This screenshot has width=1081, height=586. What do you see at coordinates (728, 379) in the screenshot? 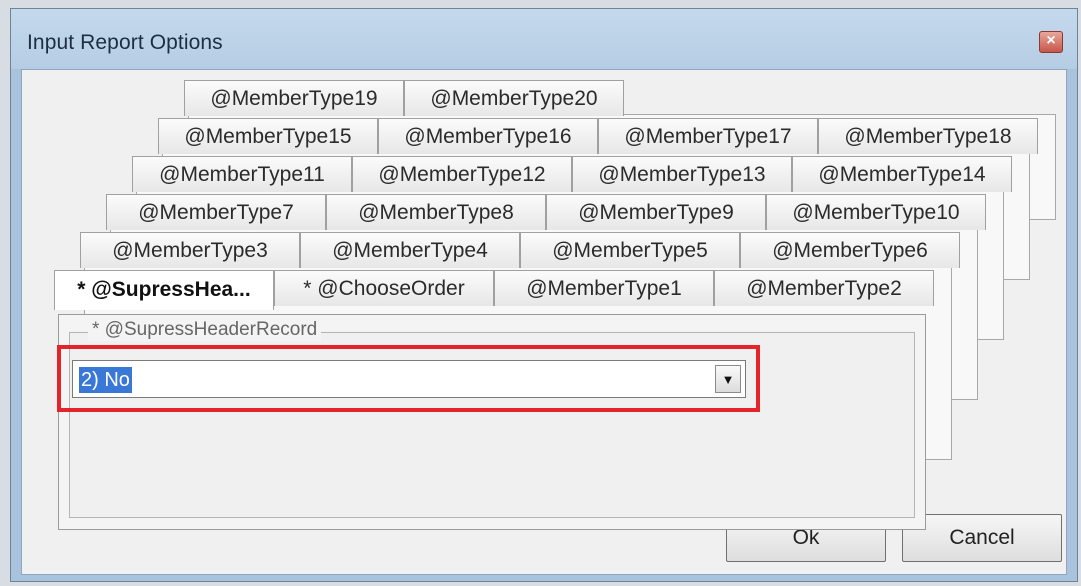
I see `dropdown-arrow-icon: ▼` at bounding box center [728, 379].